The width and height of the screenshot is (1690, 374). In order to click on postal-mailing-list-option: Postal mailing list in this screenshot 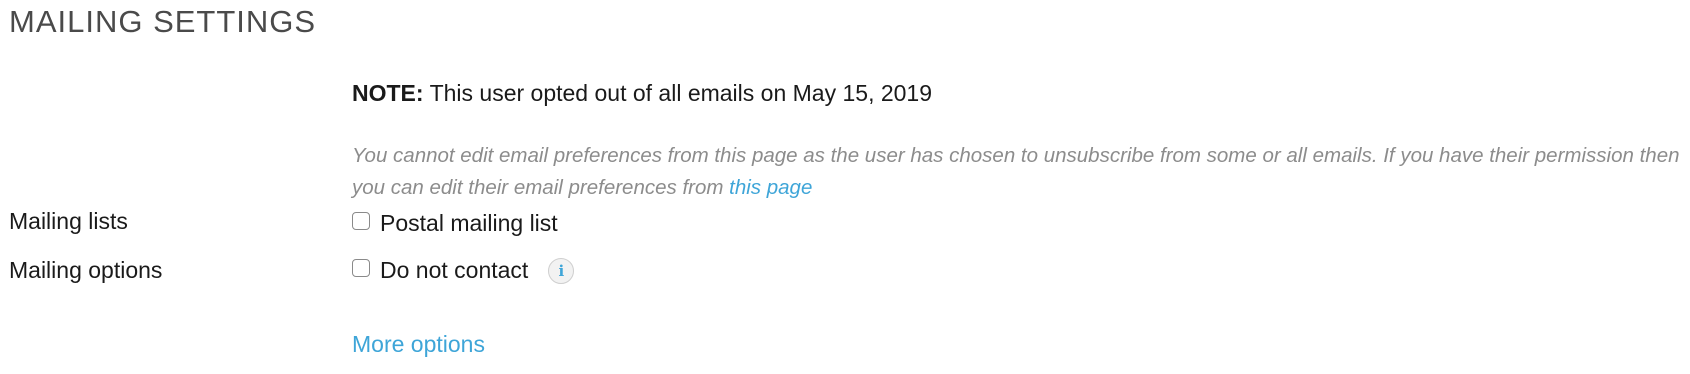, I will do `click(455, 223)`.